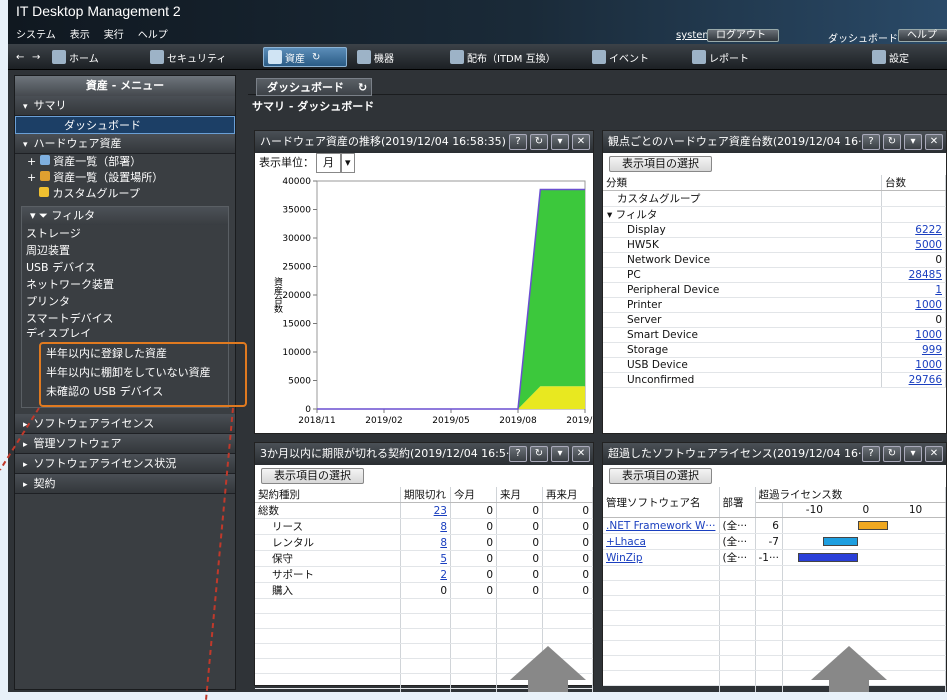  Describe the element at coordinates (913, 245) in the screenshot. I see `category-count: 5000` at that location.